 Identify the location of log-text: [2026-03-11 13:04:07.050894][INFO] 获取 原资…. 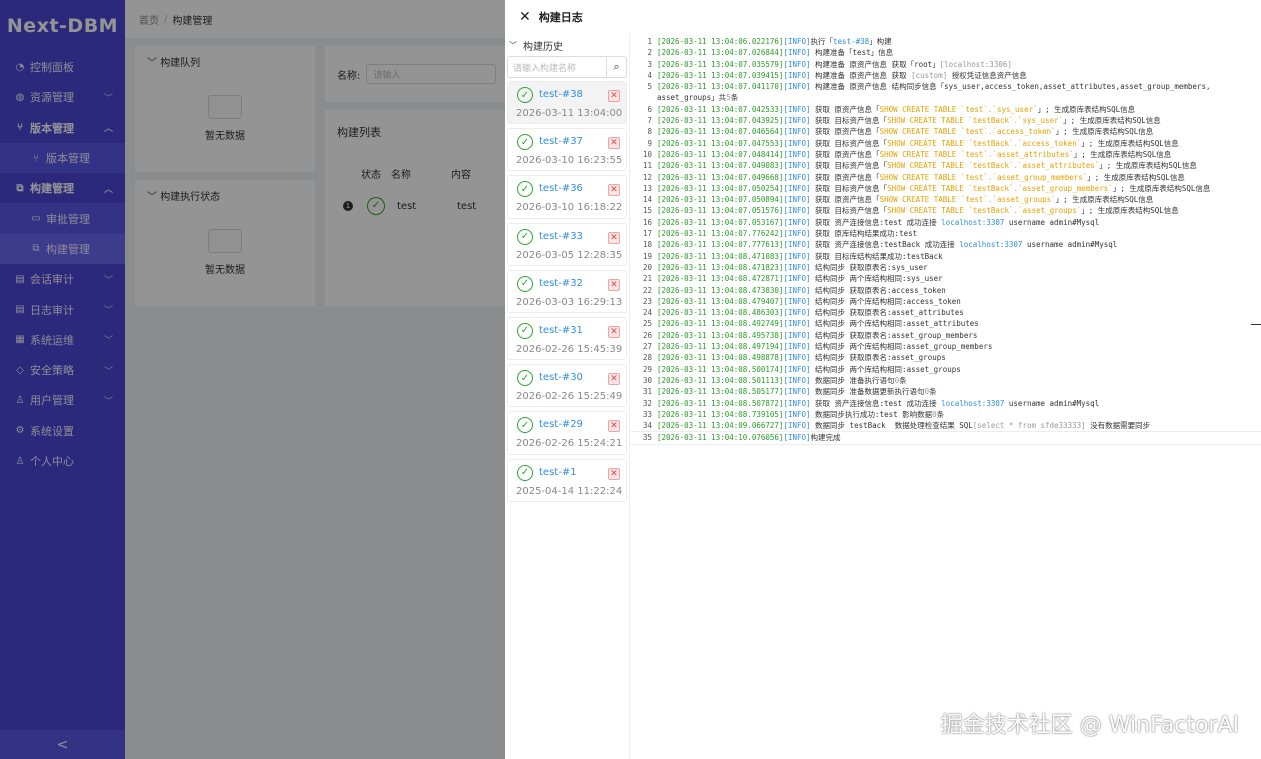
(905, 200).